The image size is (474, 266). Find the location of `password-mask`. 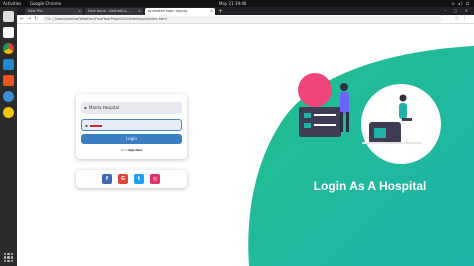

password-mask is located at coordinates (96, 126).